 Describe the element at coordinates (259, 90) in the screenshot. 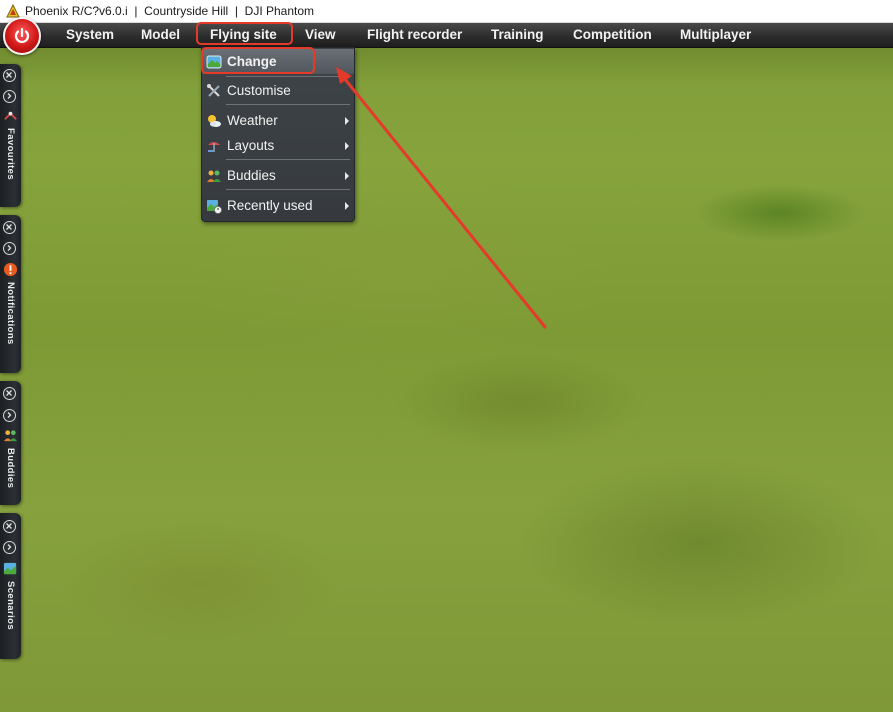

I see `dropdown-item-label: Customise` at that location.